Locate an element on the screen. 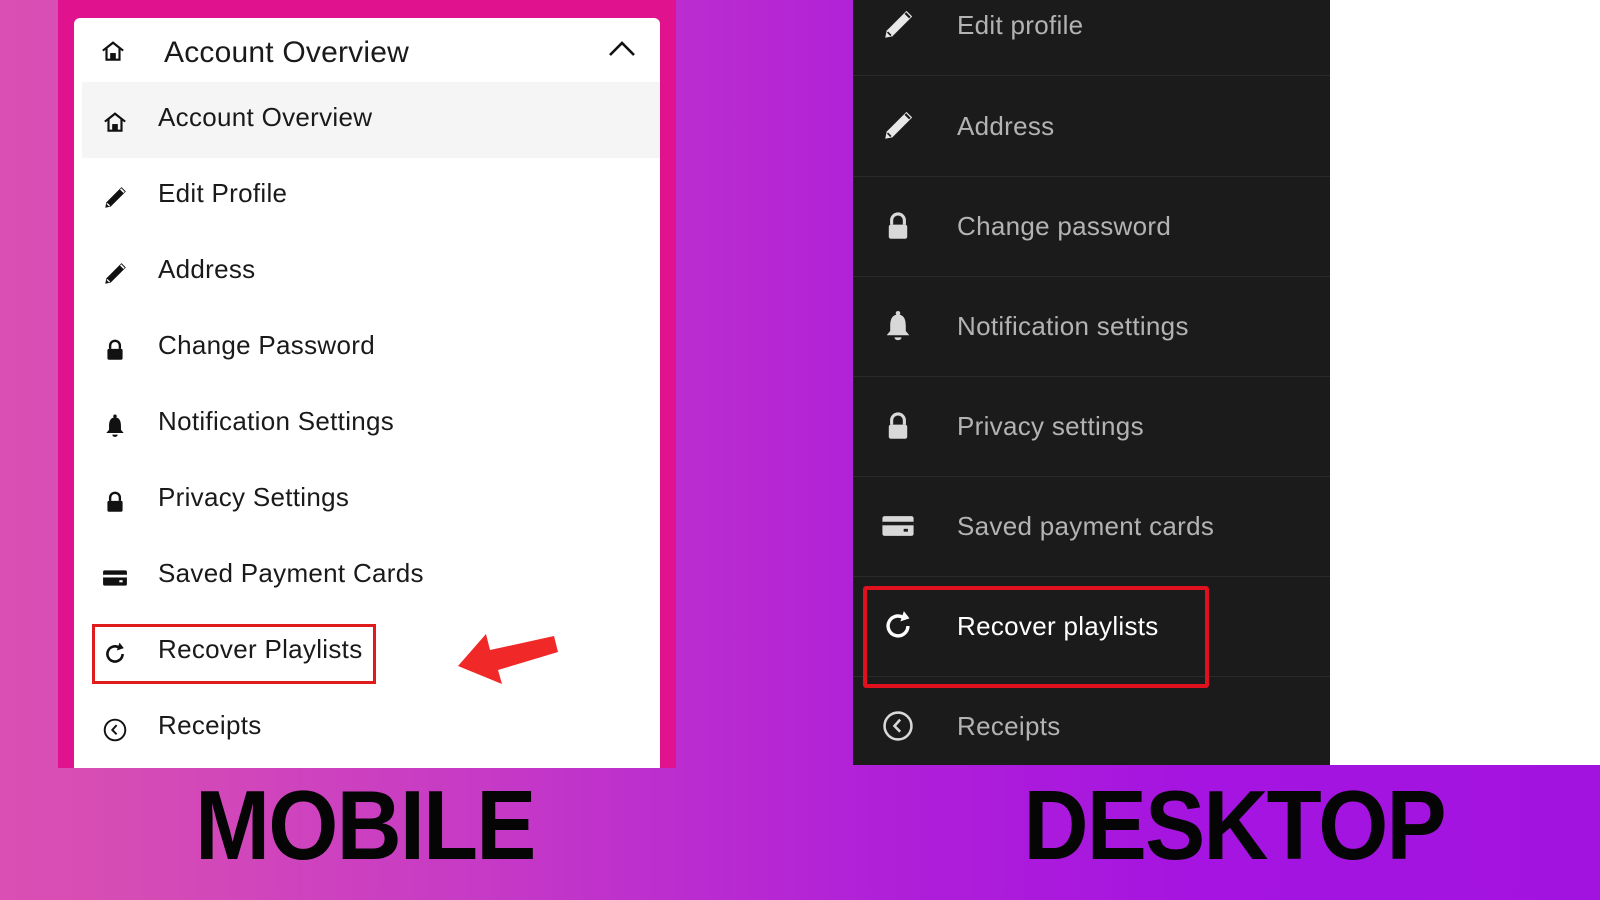  mobile-menu-item-edit-profile: Edit Profile is located at coordinates (367, 196).